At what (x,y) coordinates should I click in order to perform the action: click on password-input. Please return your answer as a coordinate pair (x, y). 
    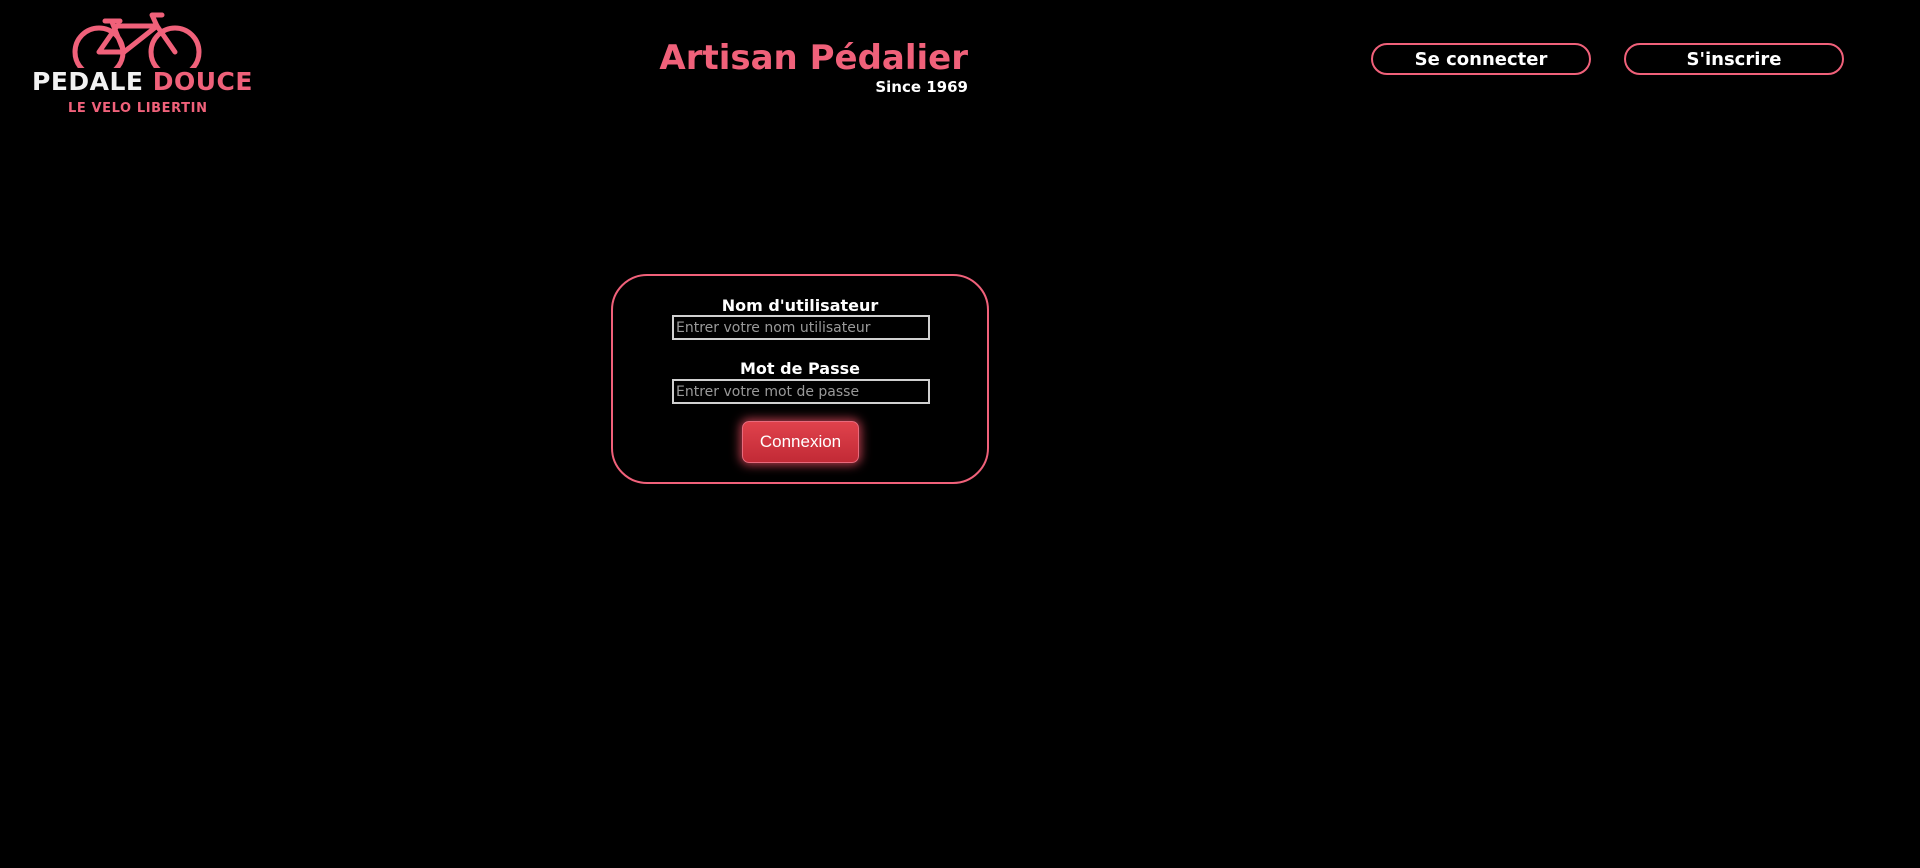
    Looking at the image, I should click on (801, 391).